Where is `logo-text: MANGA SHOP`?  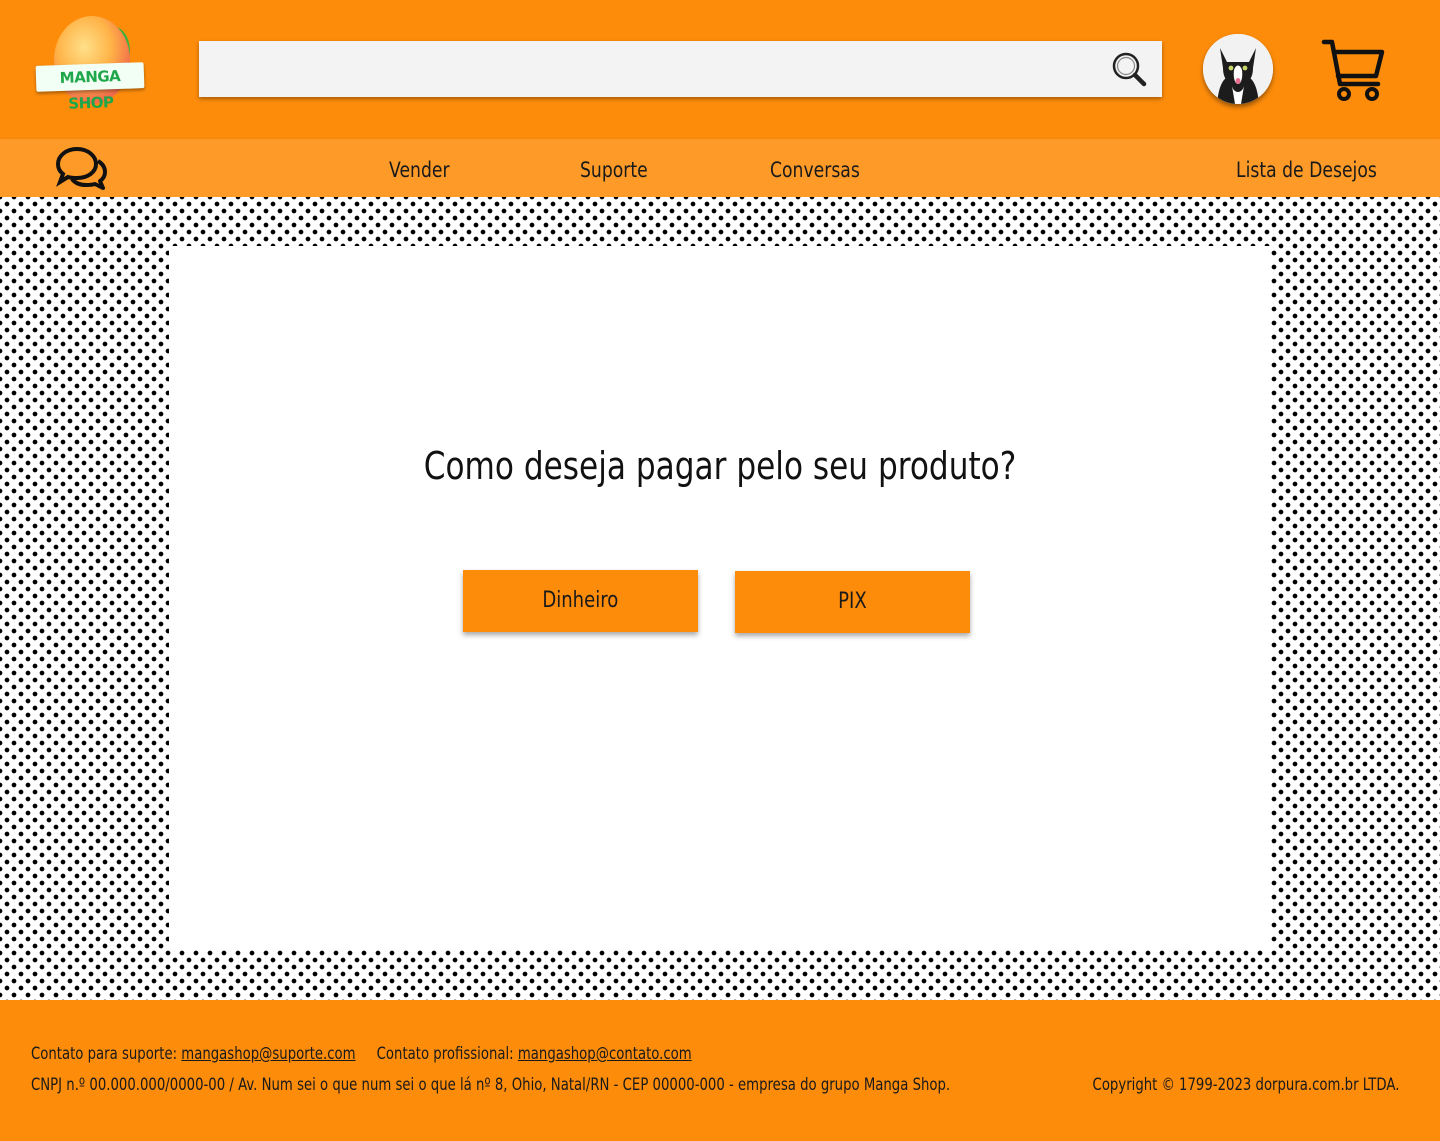
logo-text: MANGA SHOP is located at coordinates (90, 87).